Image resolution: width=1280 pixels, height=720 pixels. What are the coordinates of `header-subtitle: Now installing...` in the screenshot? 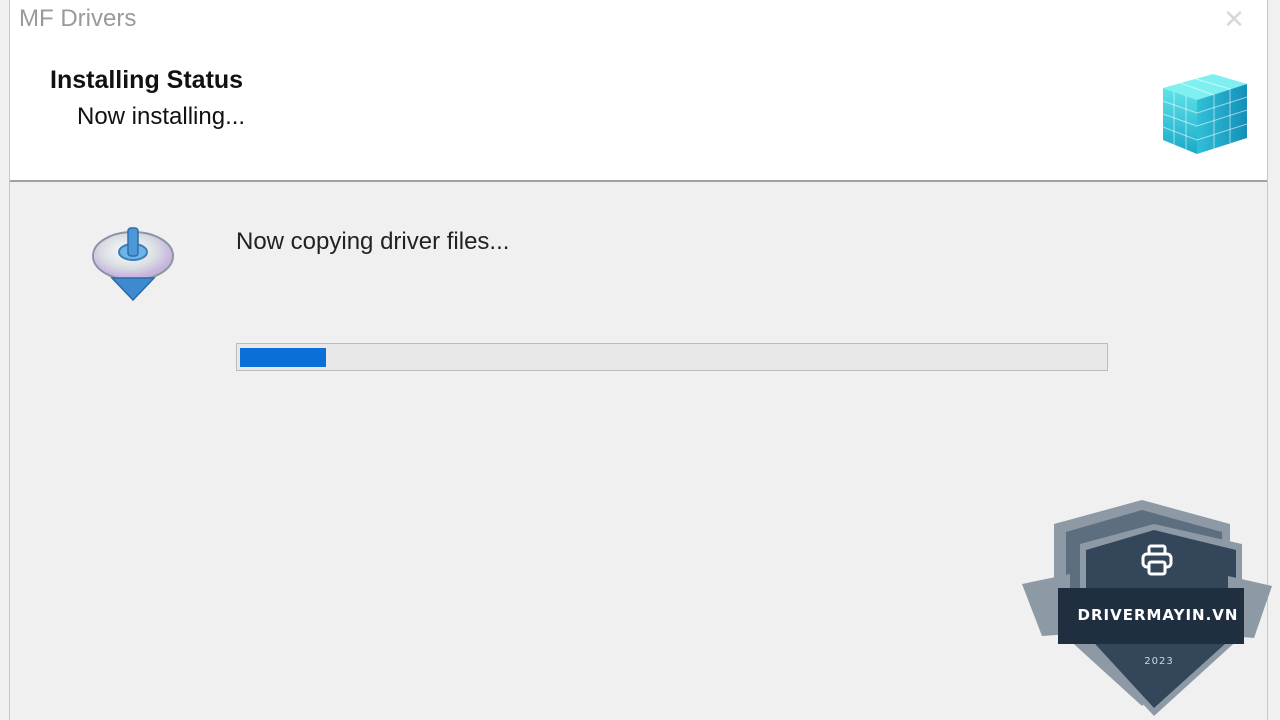 It's located at (161, 116).